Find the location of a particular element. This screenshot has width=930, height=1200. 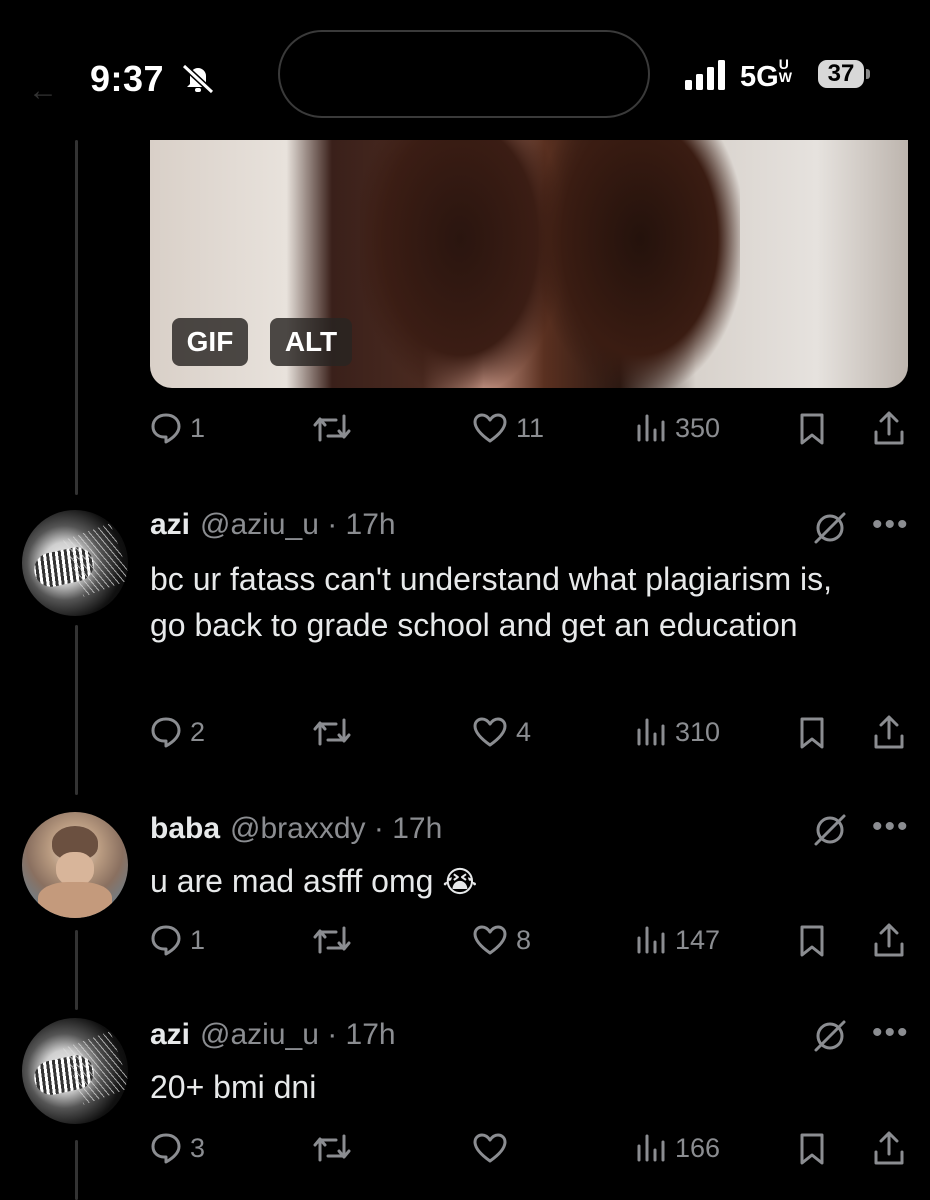

views-button: 147 is located at coordinates (677, 940).